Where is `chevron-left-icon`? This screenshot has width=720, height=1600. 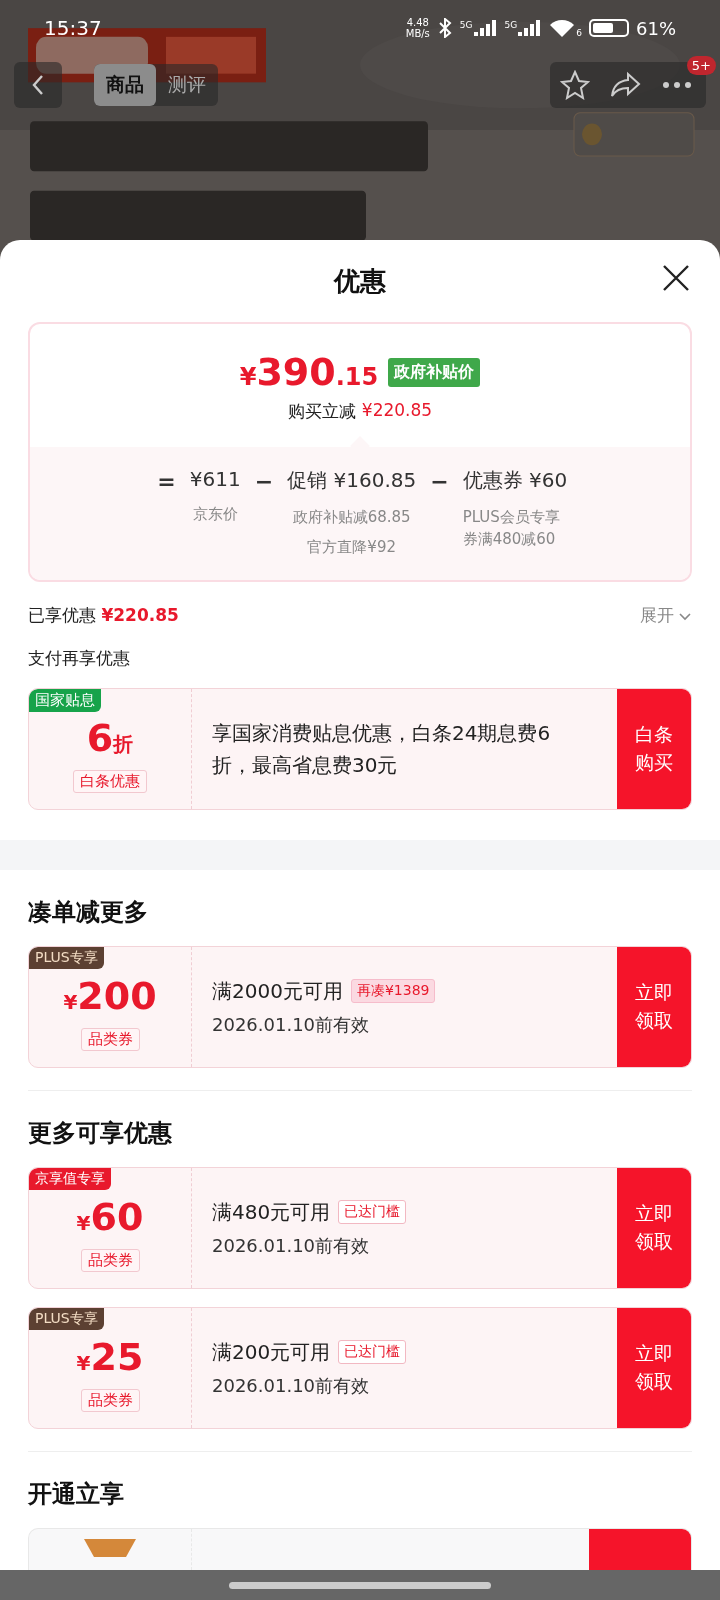
chevron-left-icon is located at coordinates (38, 85).